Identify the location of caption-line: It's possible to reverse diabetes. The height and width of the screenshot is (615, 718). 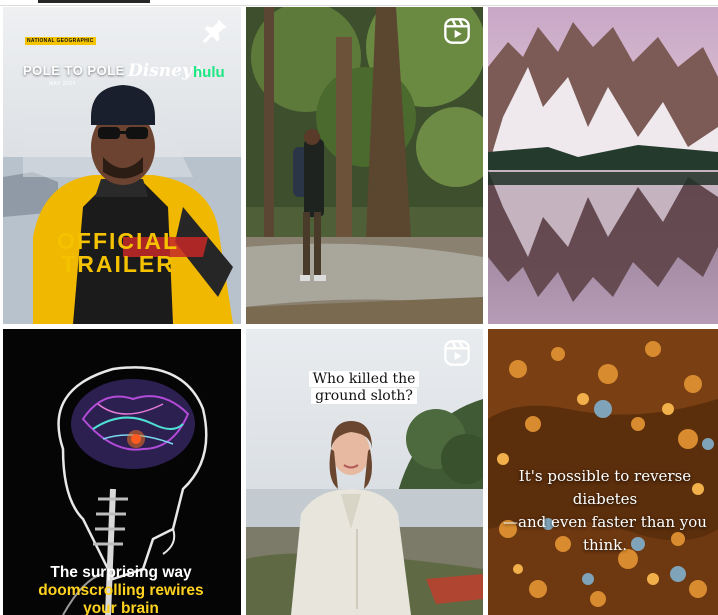
(605, 487).